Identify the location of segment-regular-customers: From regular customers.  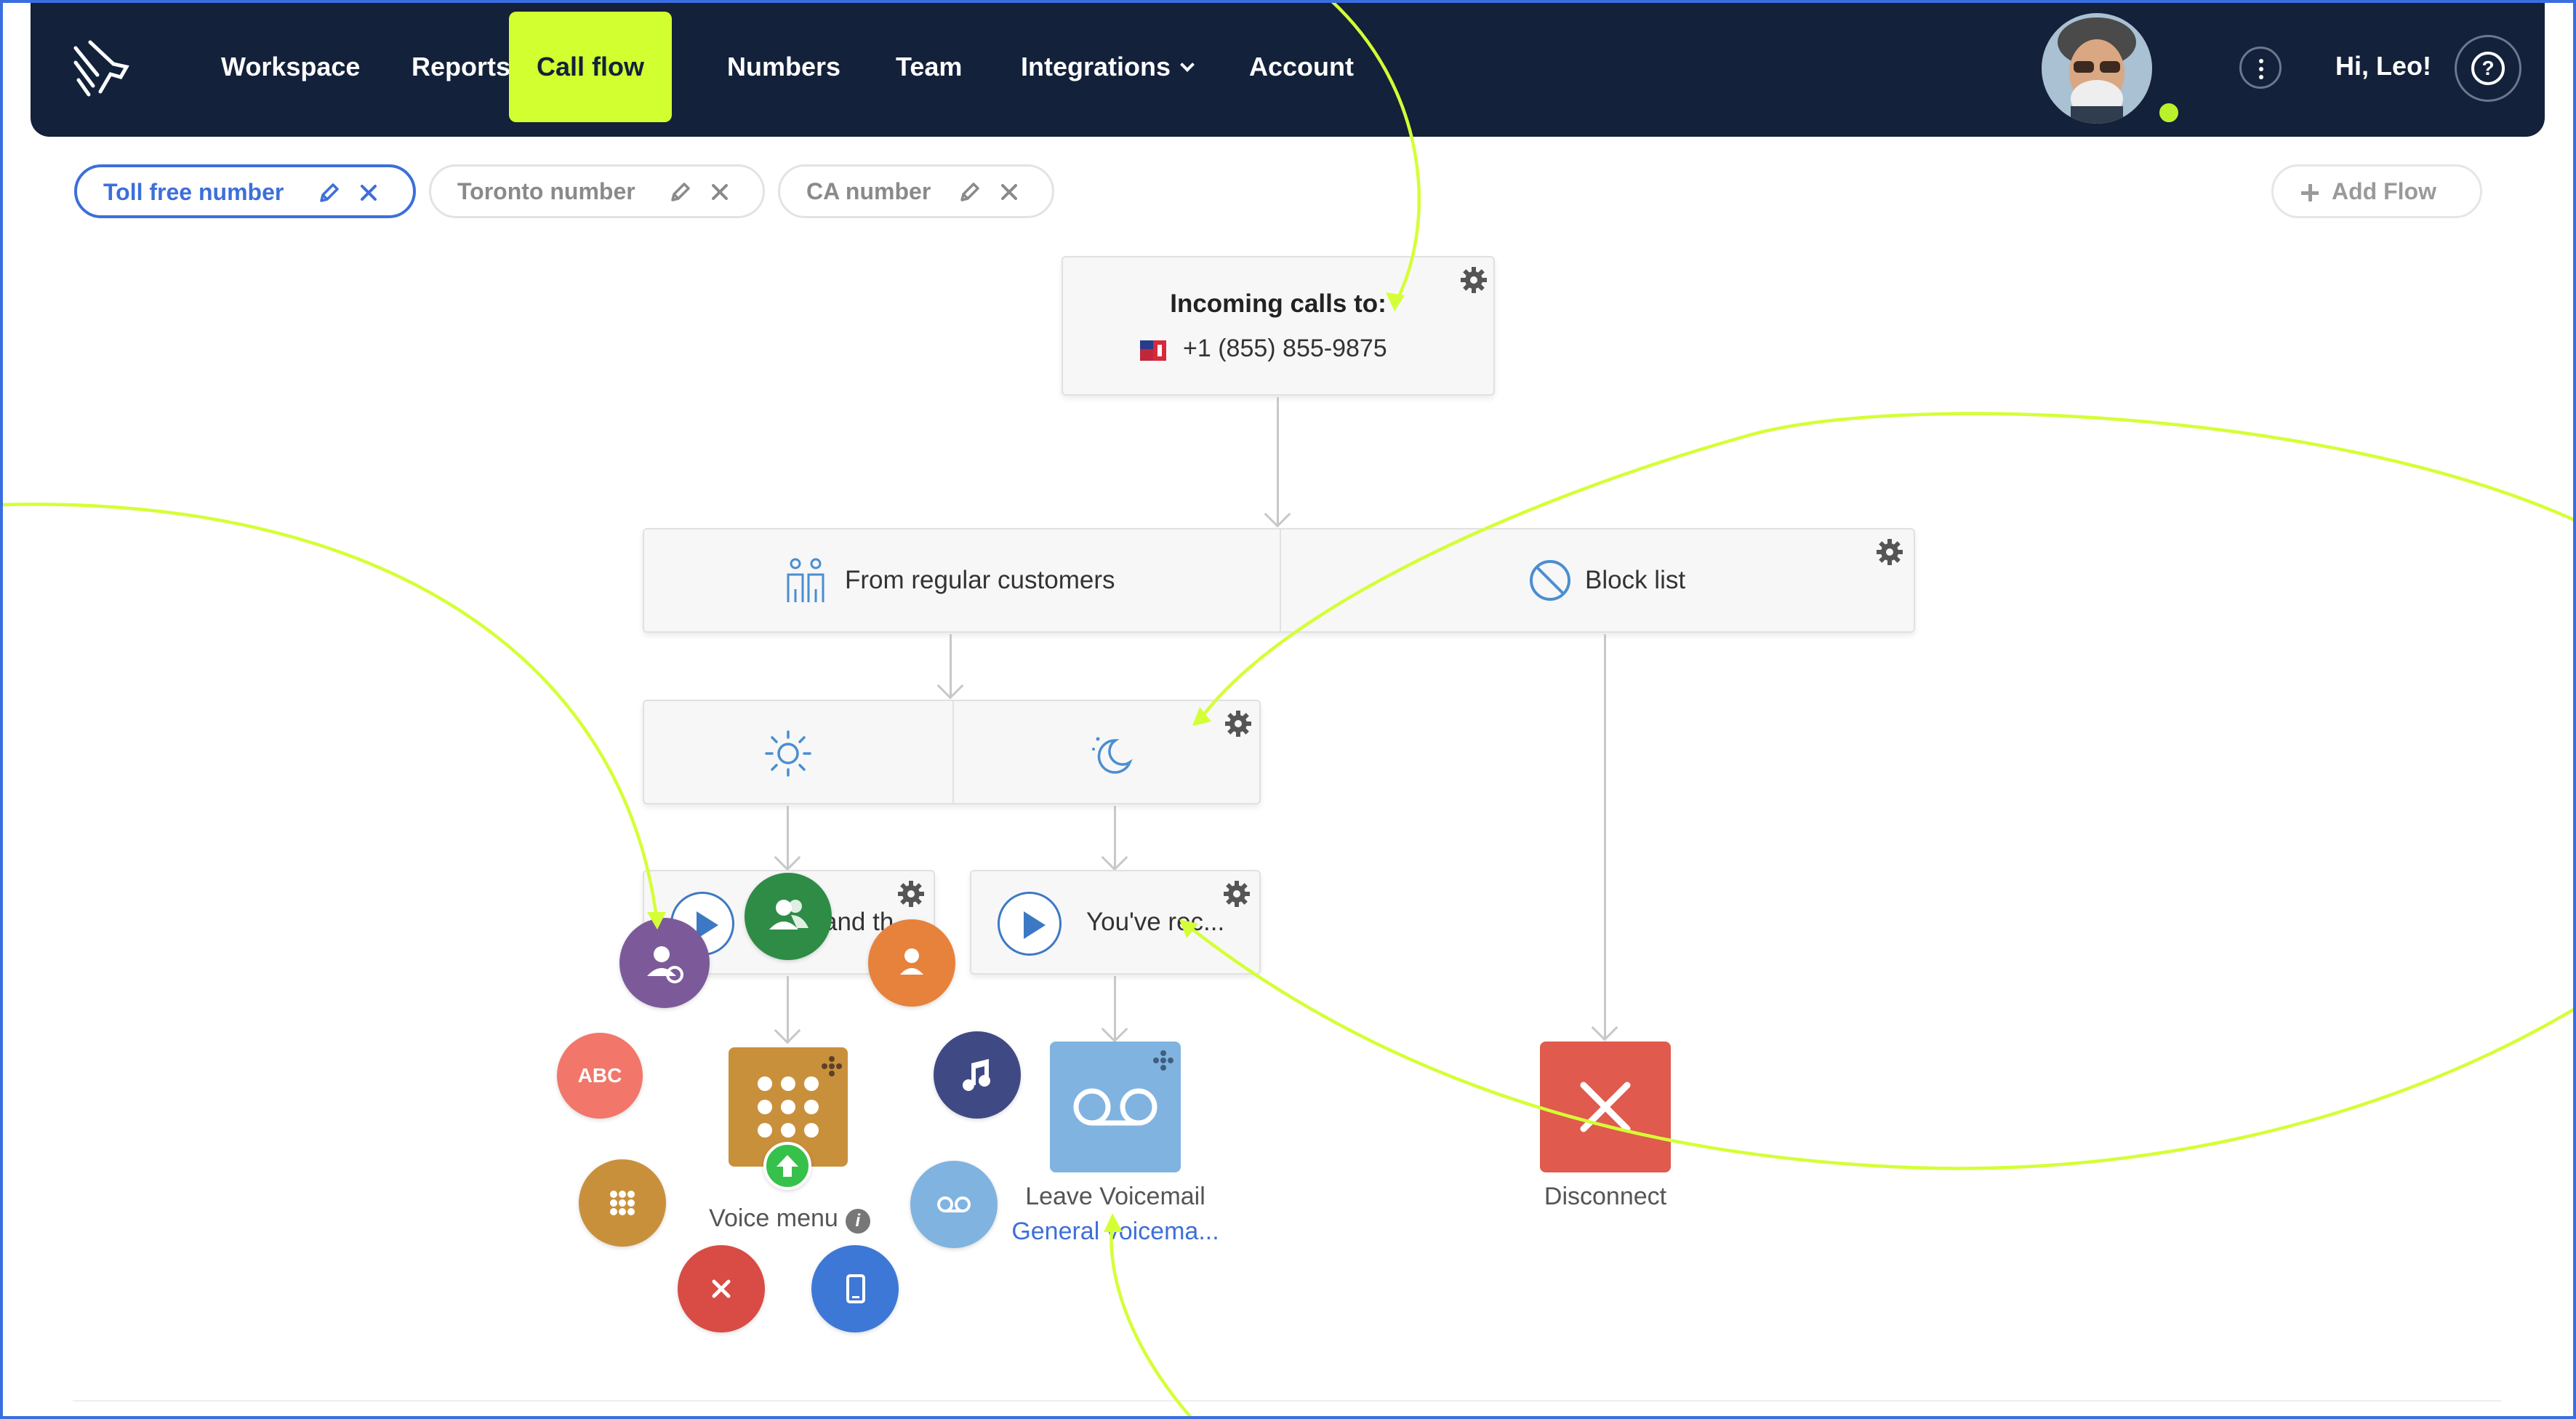
(980, 580).